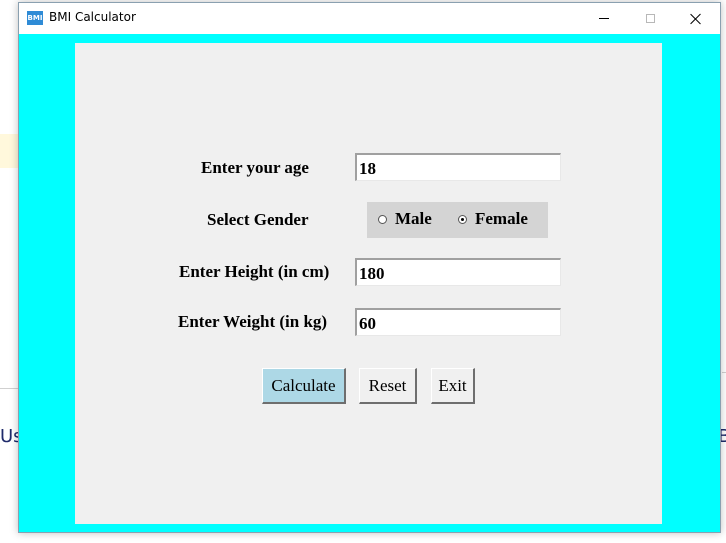 Image resolution: width=726 pixels, height=543 pixels. I want to click on gender-option-male: Male, so click(405, 219).